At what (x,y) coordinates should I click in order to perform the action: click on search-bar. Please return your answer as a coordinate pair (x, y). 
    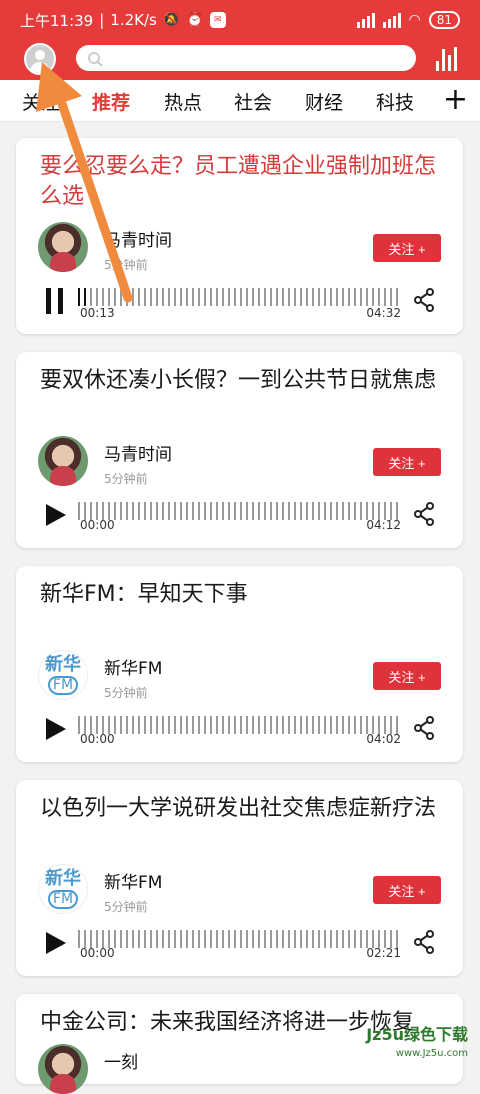
    Looking at the image, I should click on (246, 58).